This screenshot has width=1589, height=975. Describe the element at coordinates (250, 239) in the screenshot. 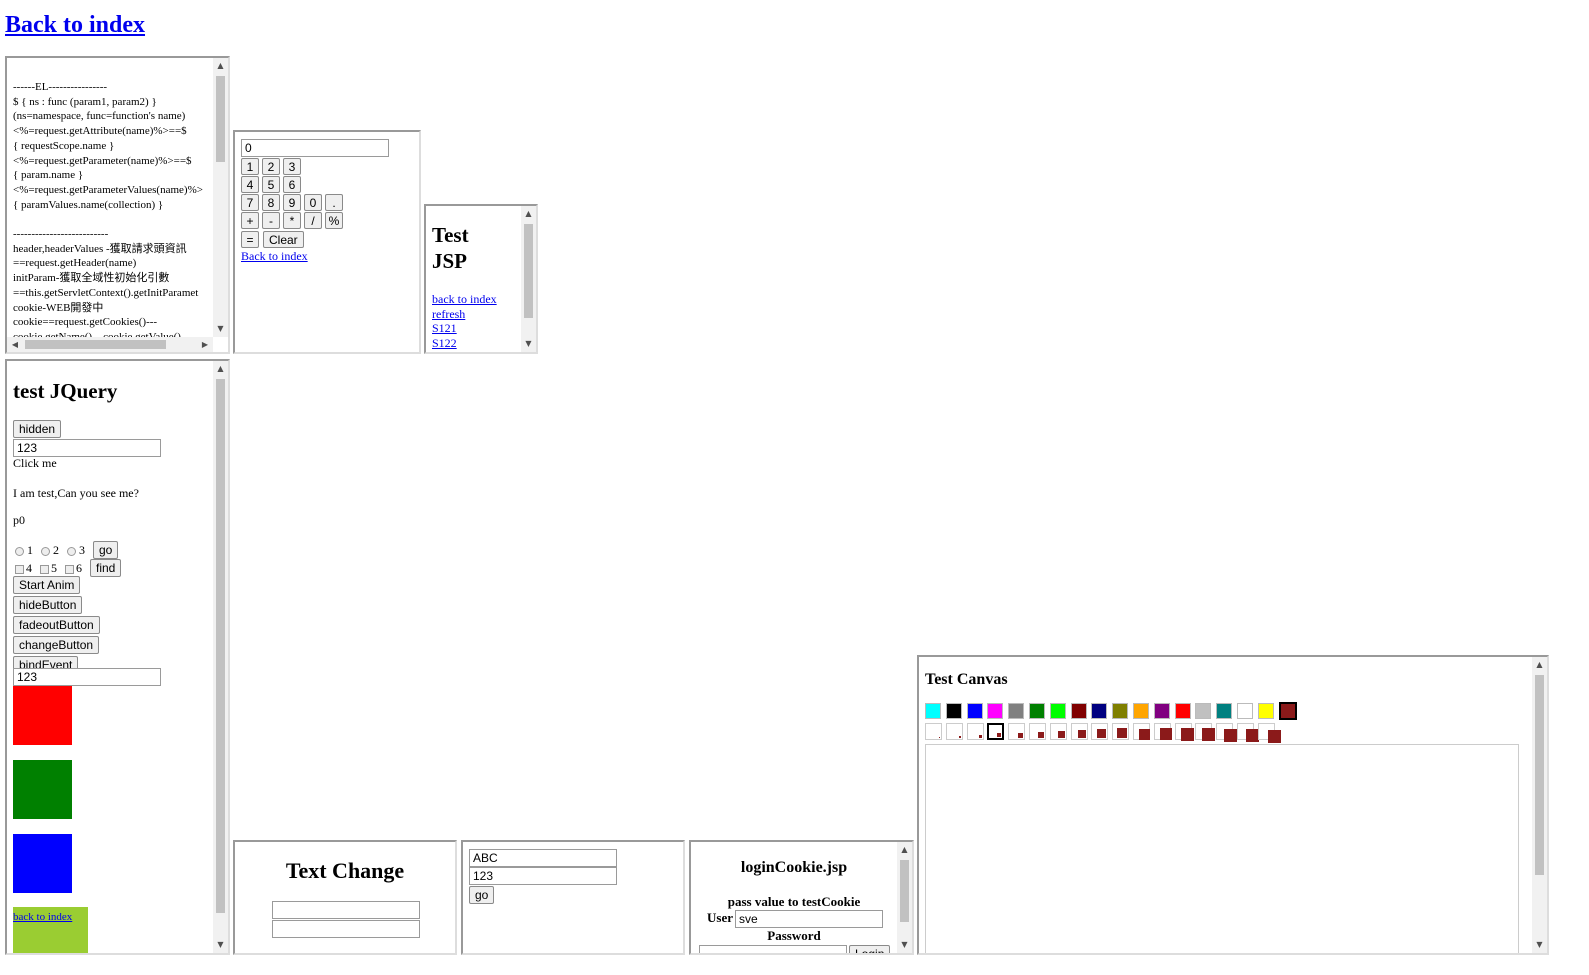

I see `equals-button: =` at that location.